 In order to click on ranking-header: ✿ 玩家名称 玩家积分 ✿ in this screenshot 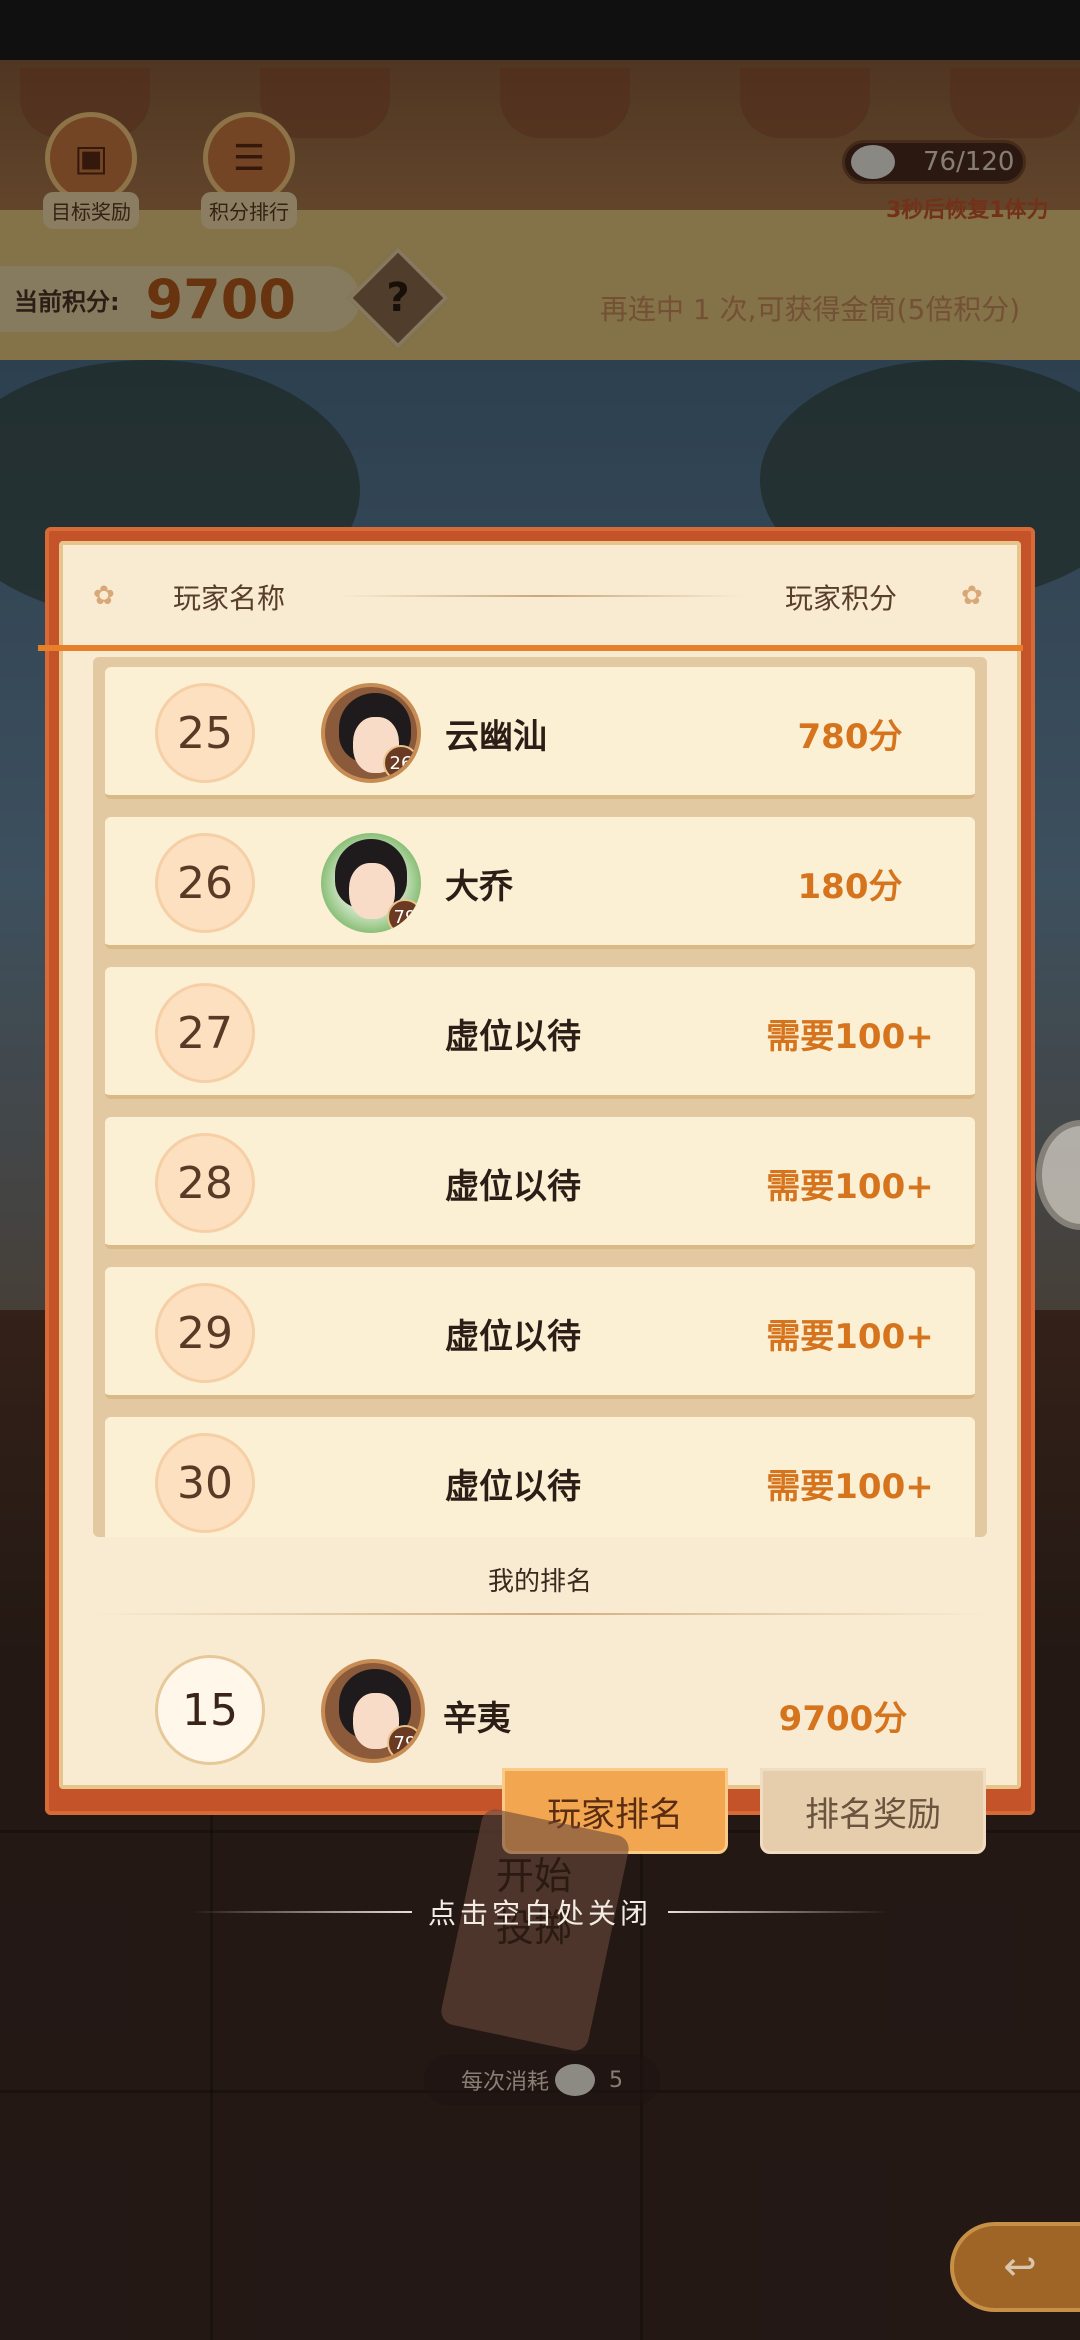, I will do `click(540, 595)`.